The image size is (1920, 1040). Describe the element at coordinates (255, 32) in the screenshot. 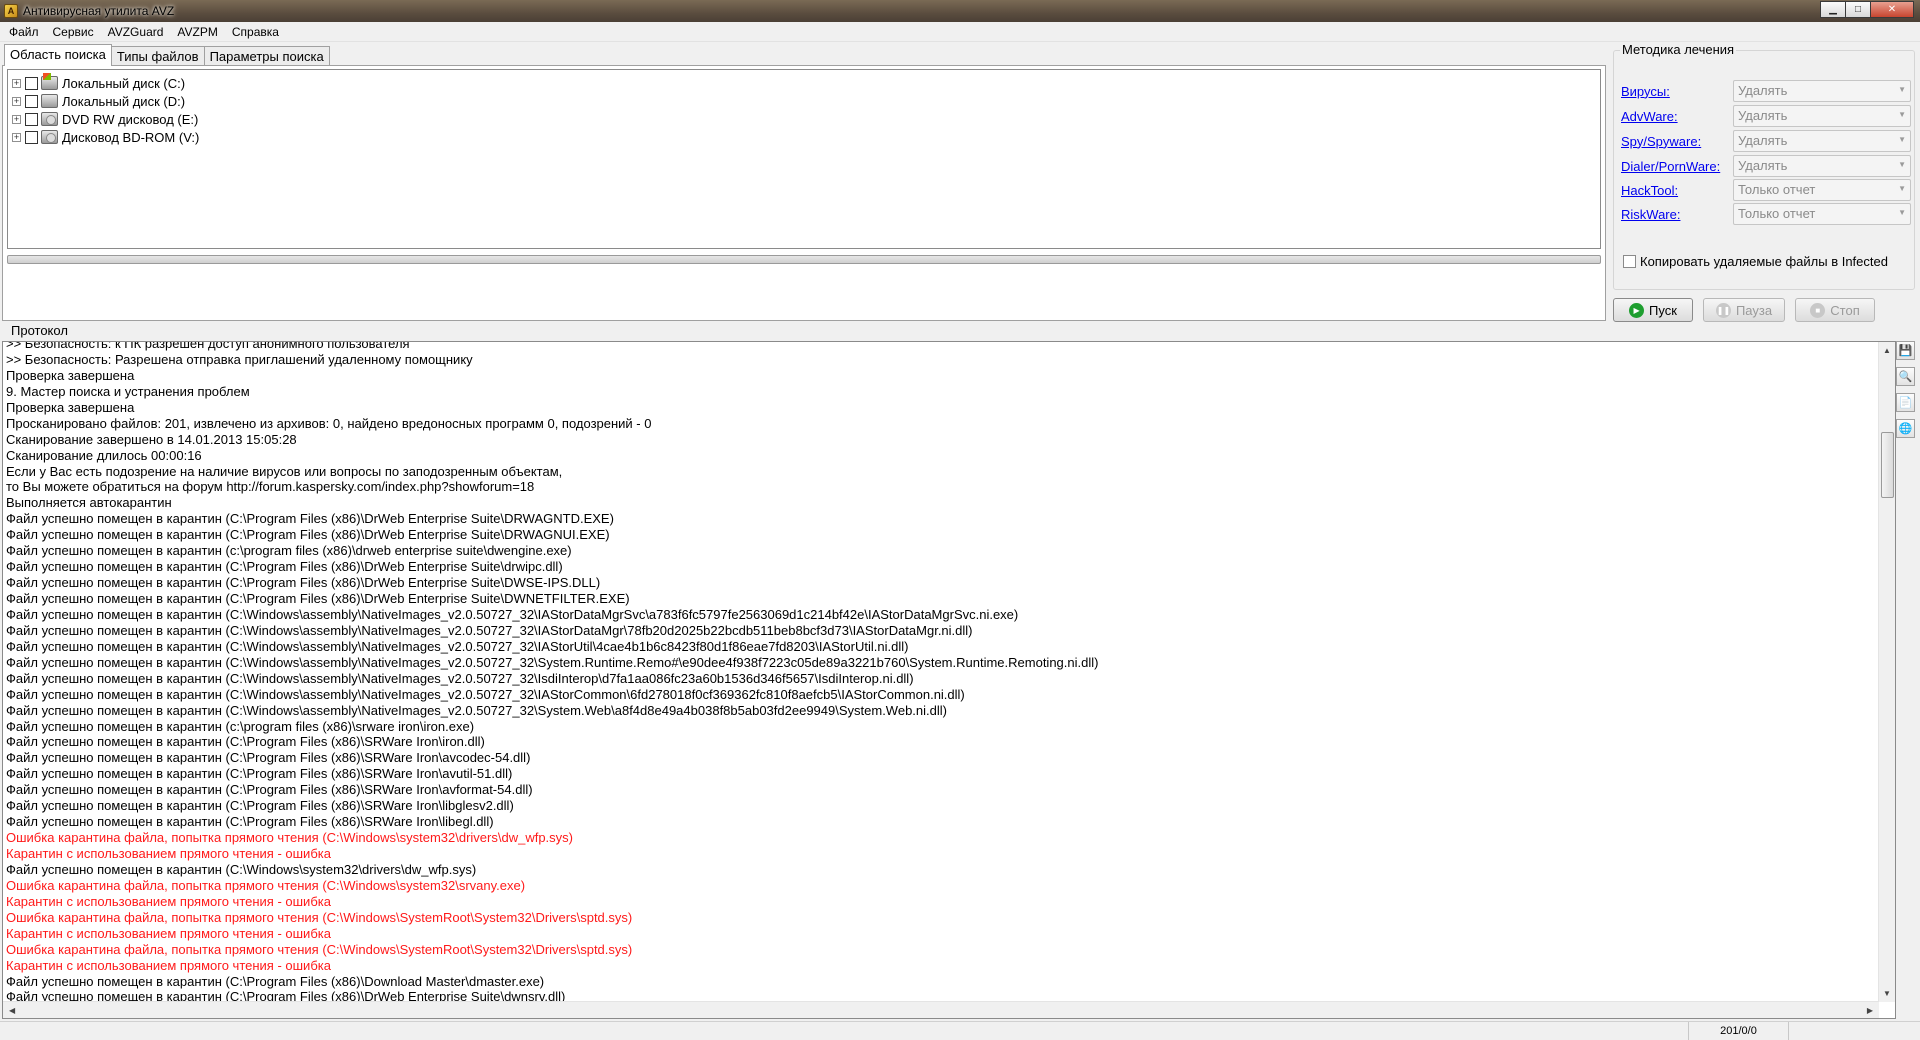

I see `menu-help: Справка` at that location.